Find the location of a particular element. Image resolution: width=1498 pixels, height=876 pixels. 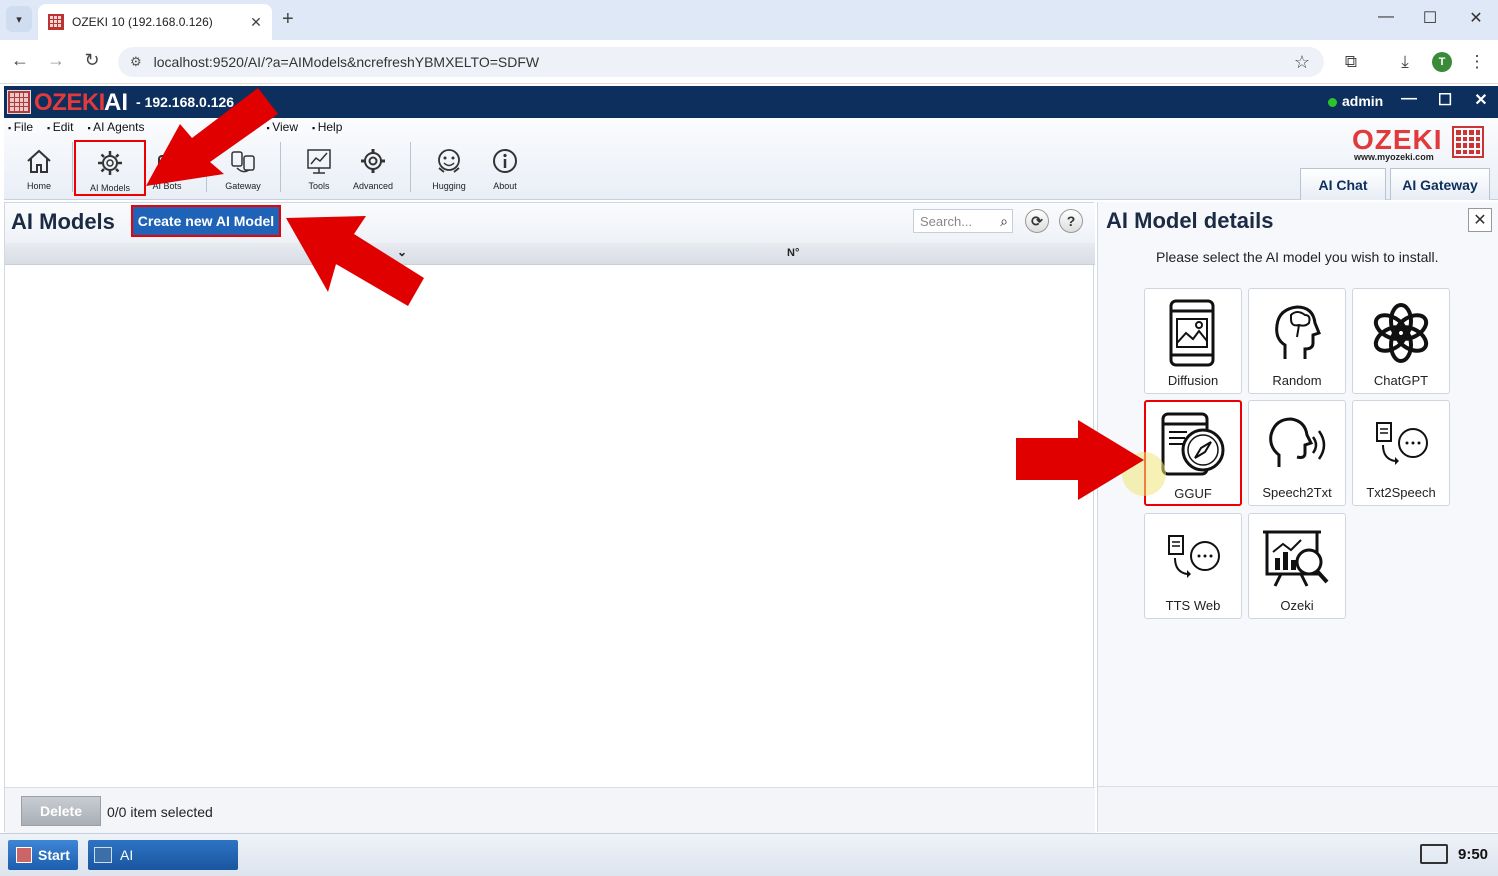

menu-help: Help is located at coordinates (327, 127).